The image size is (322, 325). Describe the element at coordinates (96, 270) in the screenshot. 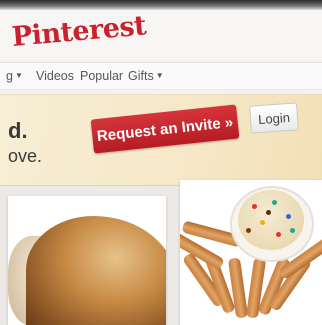

I see `bread-photo` at that location.